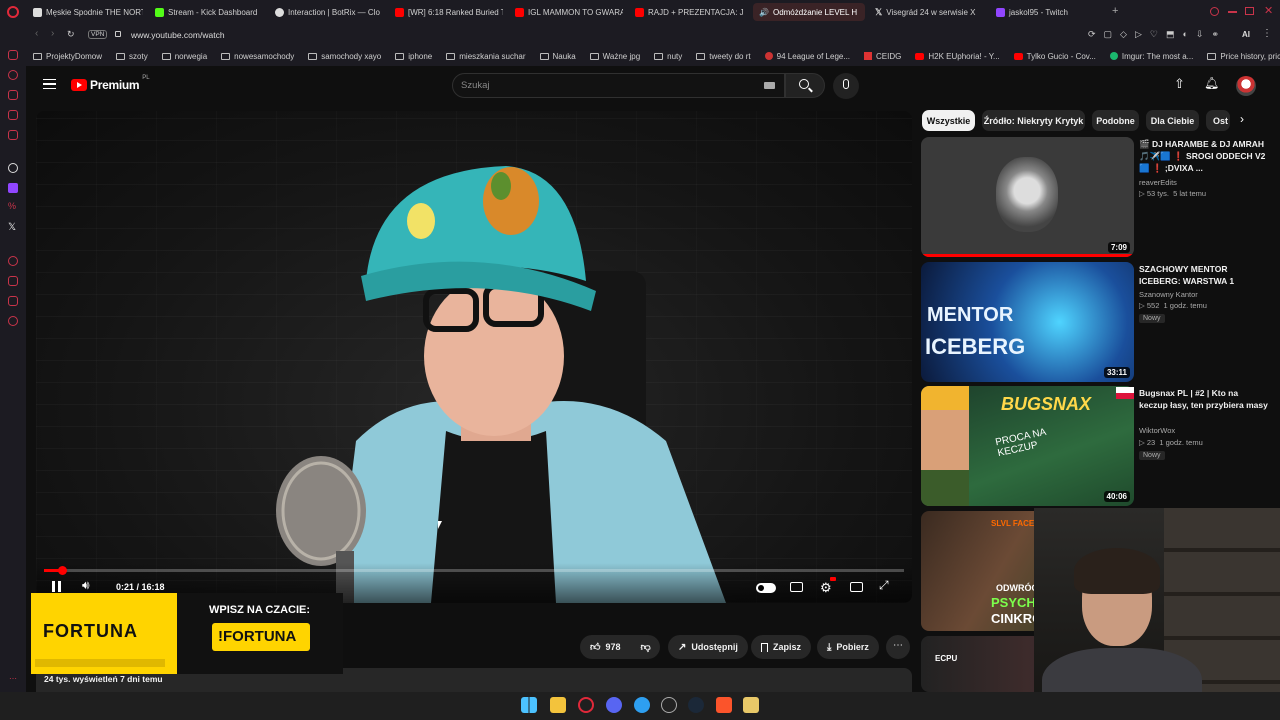 The width and height of the screenshot is (1280, 720). What do you see at coordinates (12, 227) in the screenshot?
I see `x-icon: 𝕏` at bounding box center [12, 227].